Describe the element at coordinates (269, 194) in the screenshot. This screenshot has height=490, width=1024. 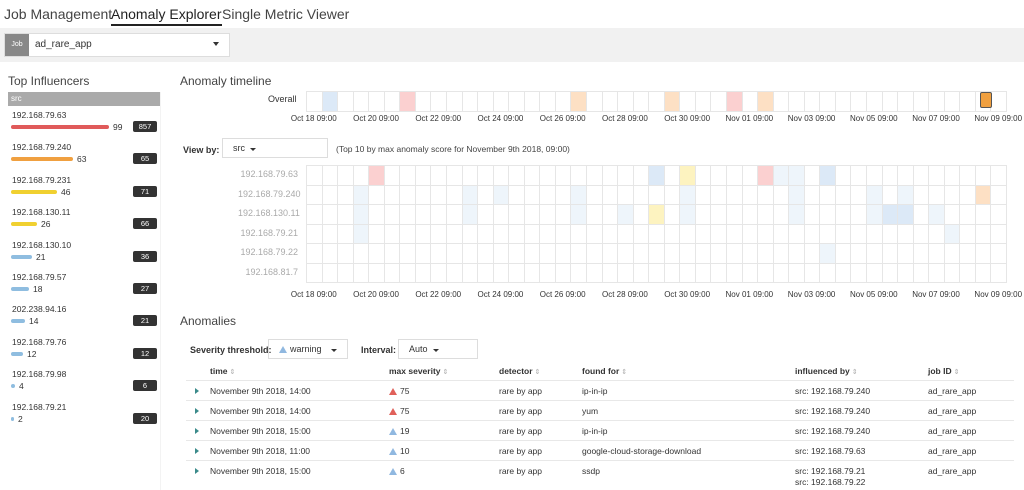
I see `swimlane-row-label: 192.168.79.240` at that location.